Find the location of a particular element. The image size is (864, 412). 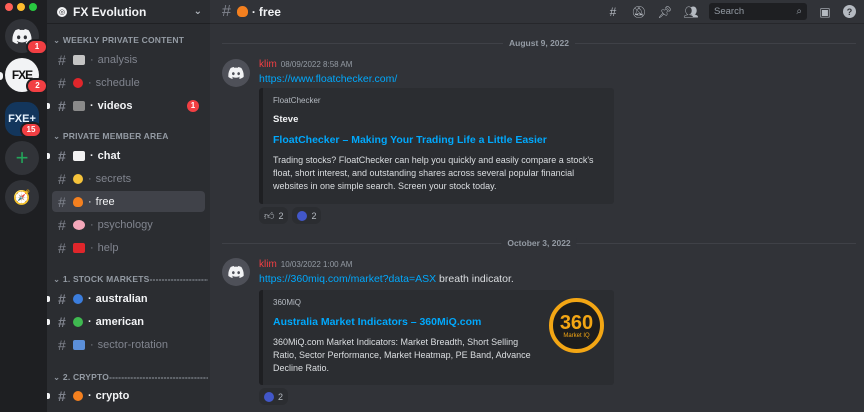

notification-mute-icon: 🔕︎ is located at coordinates (639, 12).